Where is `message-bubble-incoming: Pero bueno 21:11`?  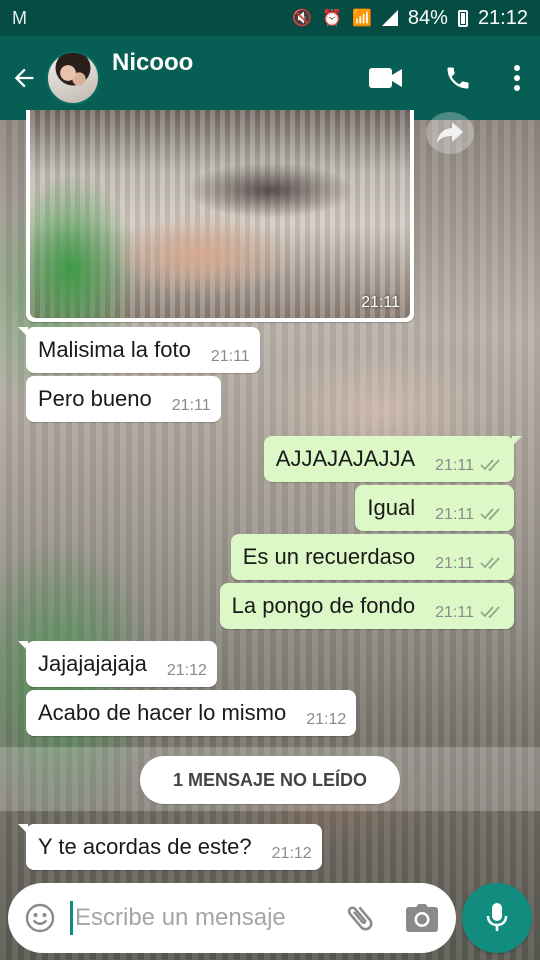 message-bubble-incoming: Pero bueno 21:11 is located at coordinates (123, 399).